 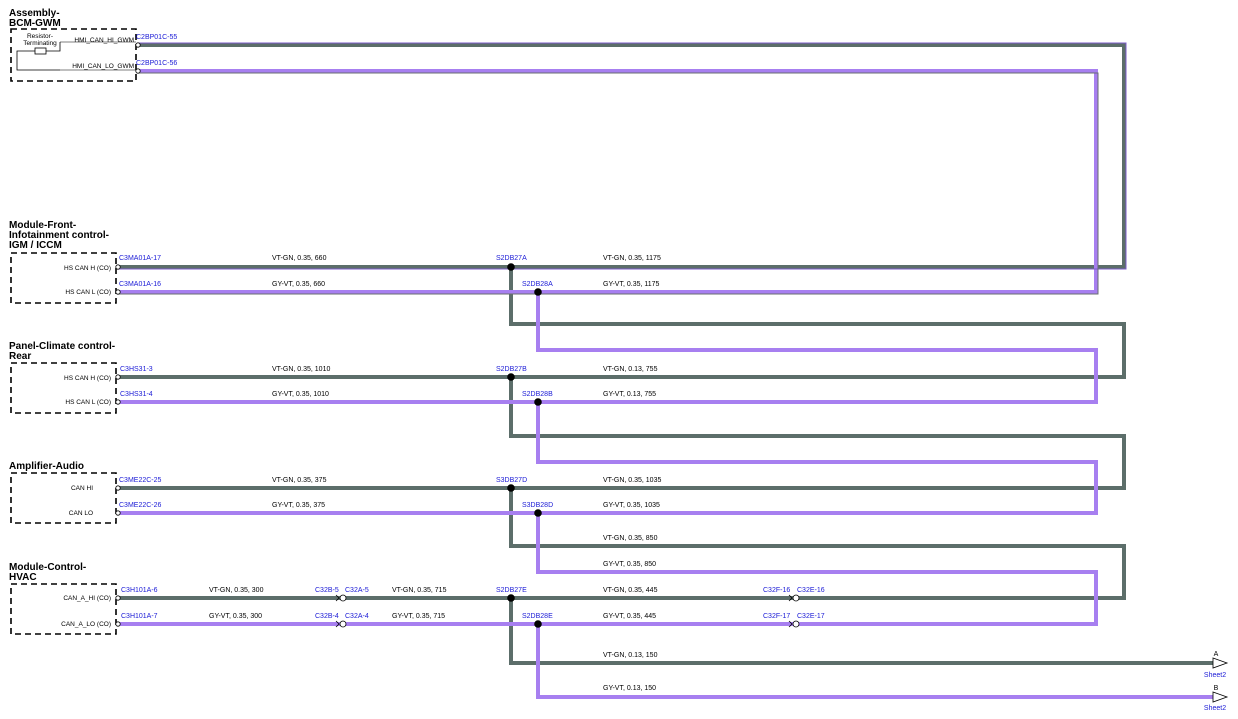 What do you see at coordinates (511, 590) in the screenshot?
I see `splice-label: S2DB27E` at bounding box center [511, 590].